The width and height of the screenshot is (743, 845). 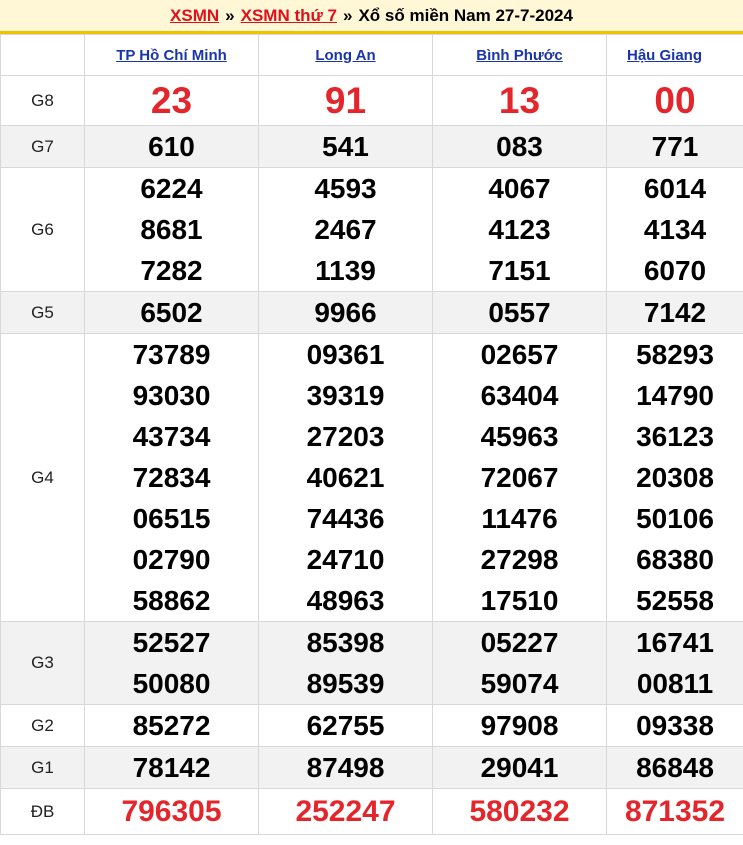 I want to click on prize-row-g2: G2 85272 62755 97908 09338, so click(x=371, y=725).